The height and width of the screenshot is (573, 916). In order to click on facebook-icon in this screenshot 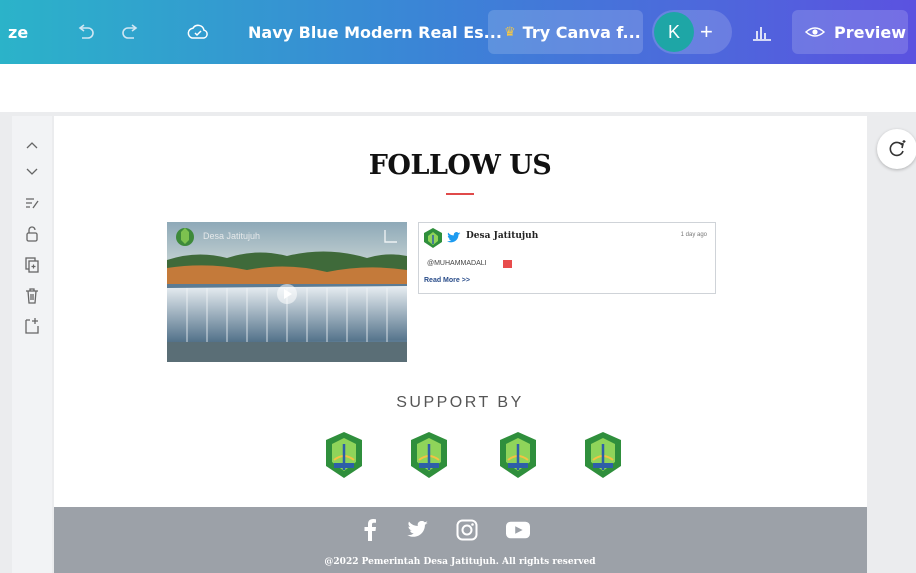, I will do `click(370, 530)`.